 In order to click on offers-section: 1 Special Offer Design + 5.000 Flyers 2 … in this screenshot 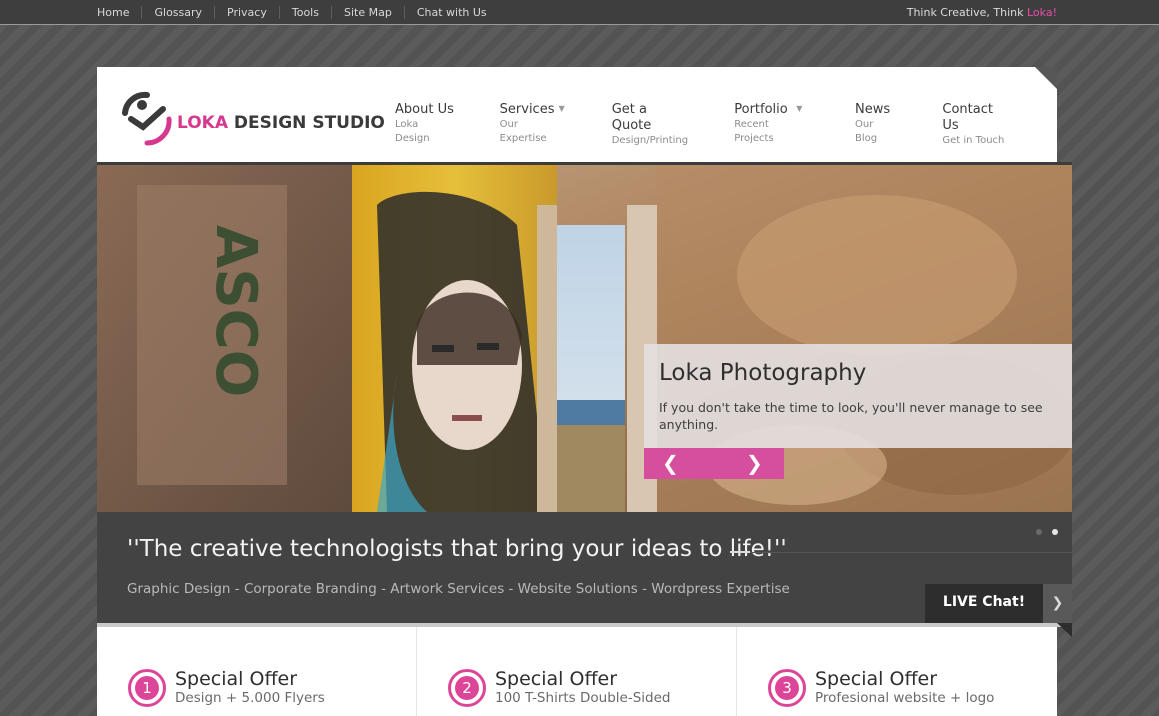, I will do `click(577, 671)`.